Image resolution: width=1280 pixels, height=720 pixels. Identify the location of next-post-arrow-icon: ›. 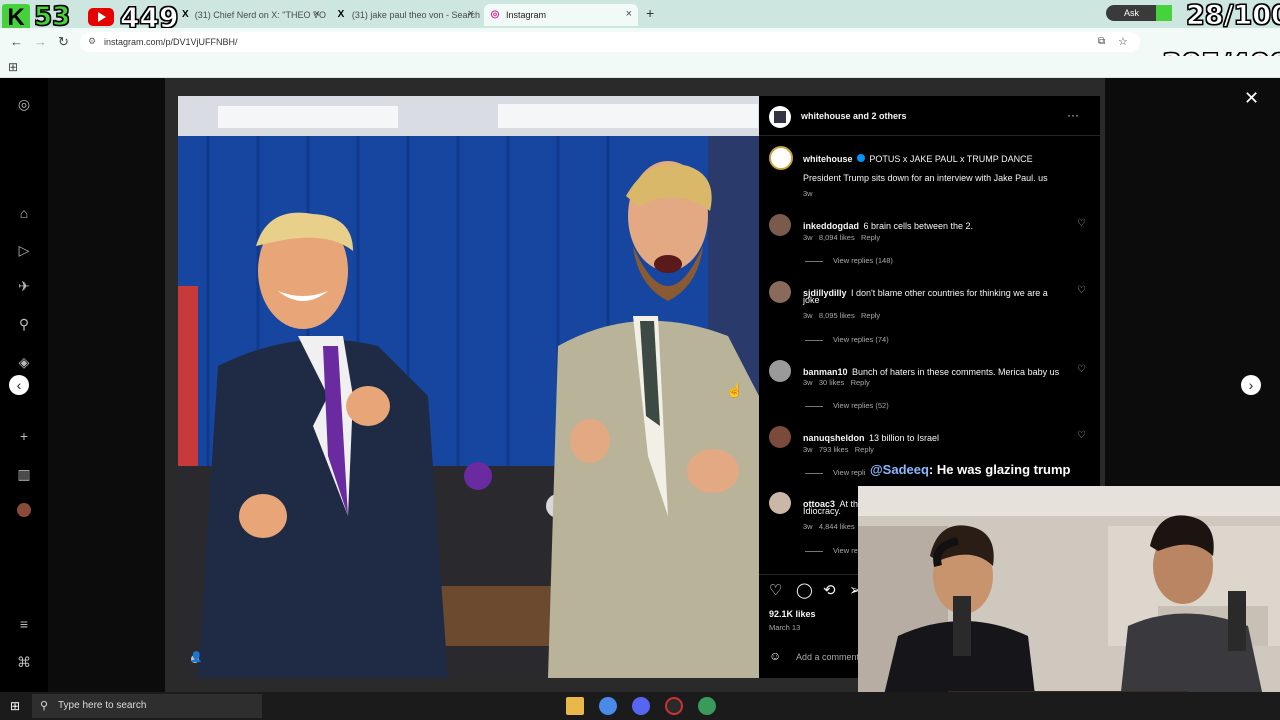
(1251, 385).